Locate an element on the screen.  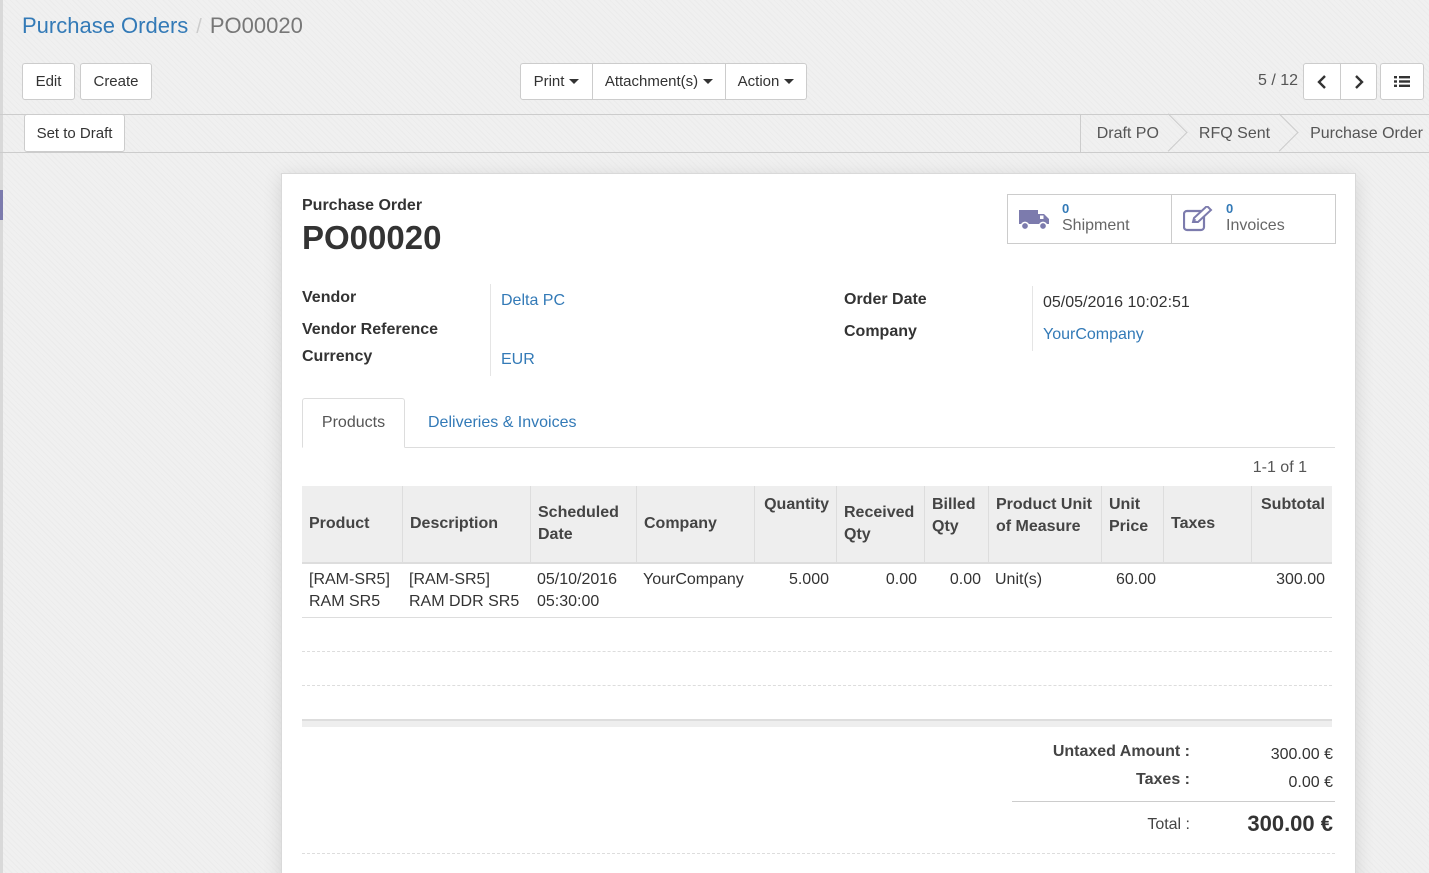
edit-invoice-icon is located at coordinates (1199, 219).